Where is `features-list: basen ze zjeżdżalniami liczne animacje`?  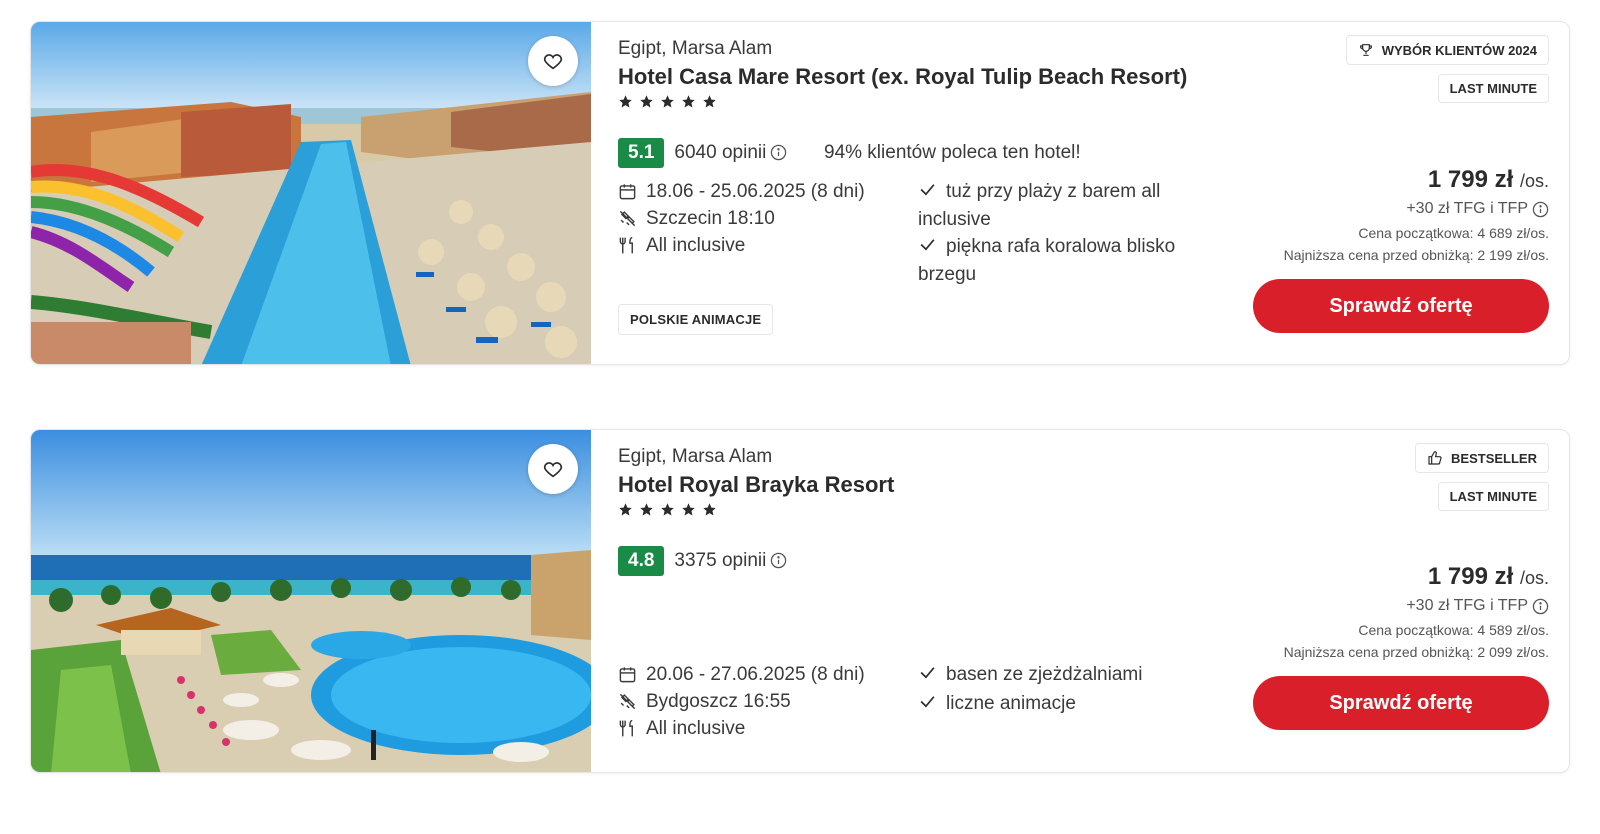
features-list: basen ze zjeżdżalniami liczne animacje is located at coordinates (1063, 691).